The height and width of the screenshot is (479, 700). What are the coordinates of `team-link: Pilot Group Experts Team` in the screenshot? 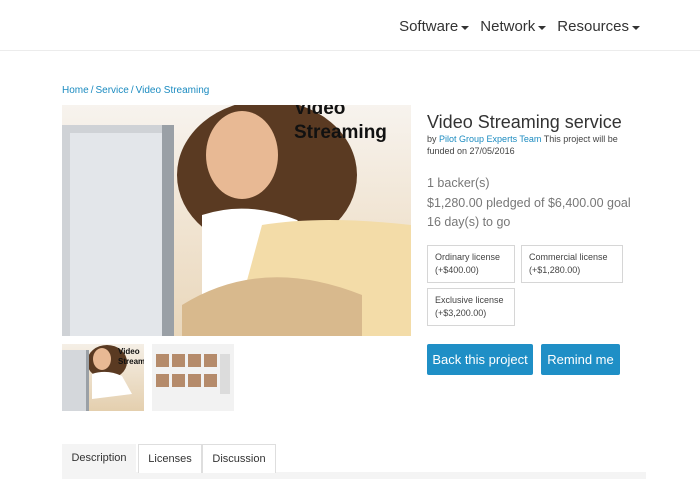 It's located at (490, 139).